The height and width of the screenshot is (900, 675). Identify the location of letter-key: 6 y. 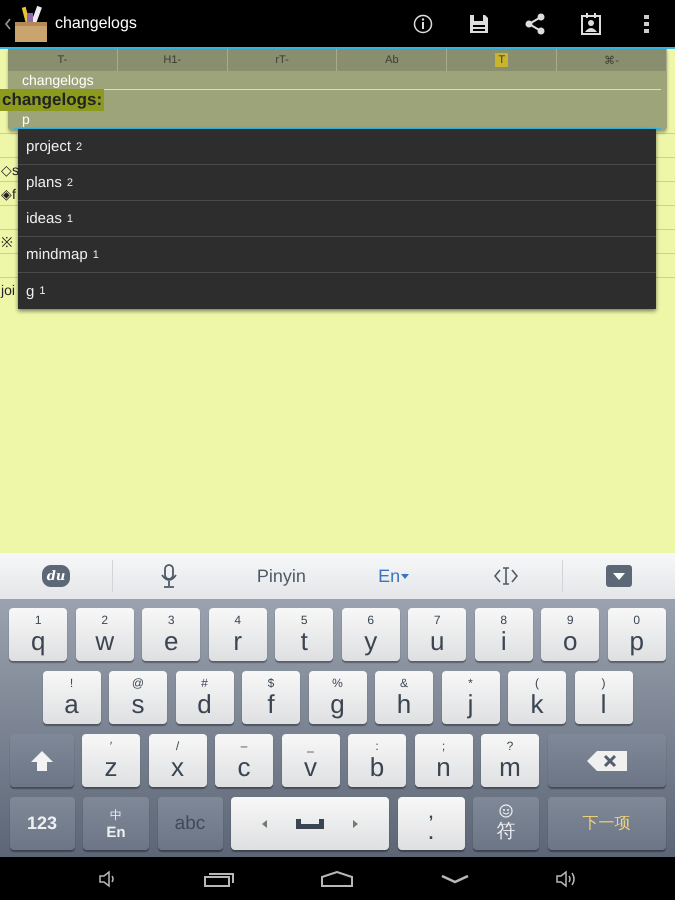
(371, 634).